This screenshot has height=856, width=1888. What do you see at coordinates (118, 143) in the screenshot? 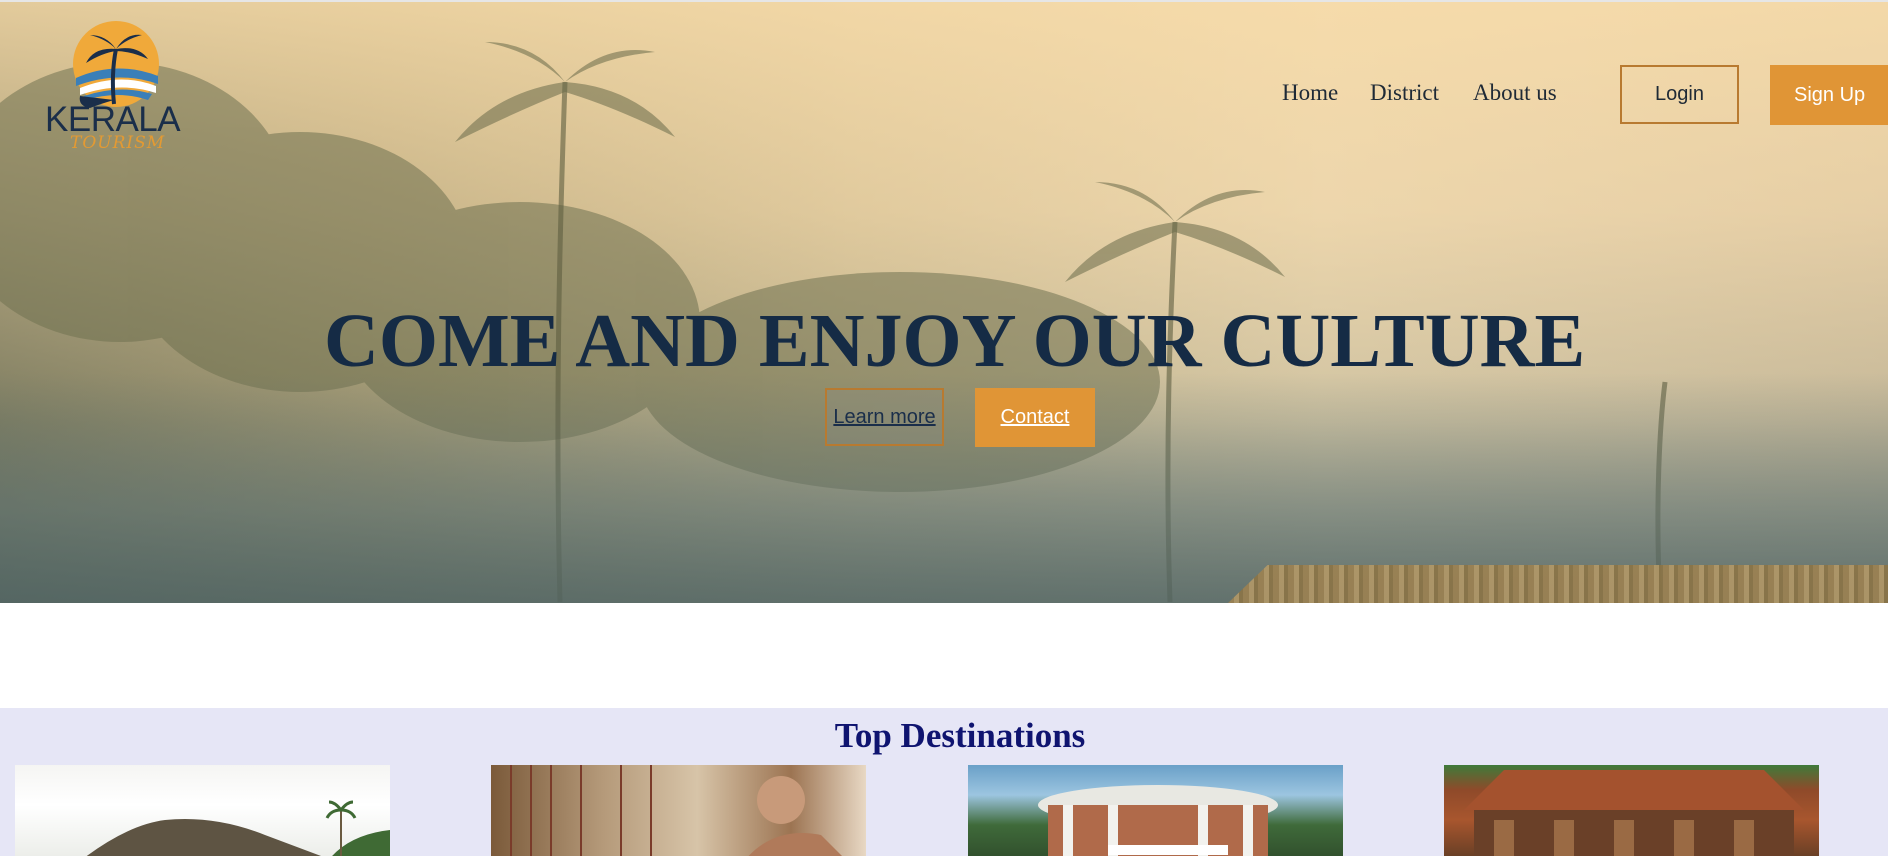
I see `logo-tagline: TOURISM` at bounding box center [118, 143].